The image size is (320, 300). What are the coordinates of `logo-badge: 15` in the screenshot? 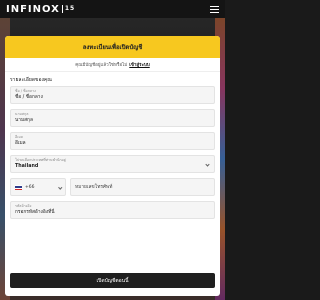 It's located at (68, 9).